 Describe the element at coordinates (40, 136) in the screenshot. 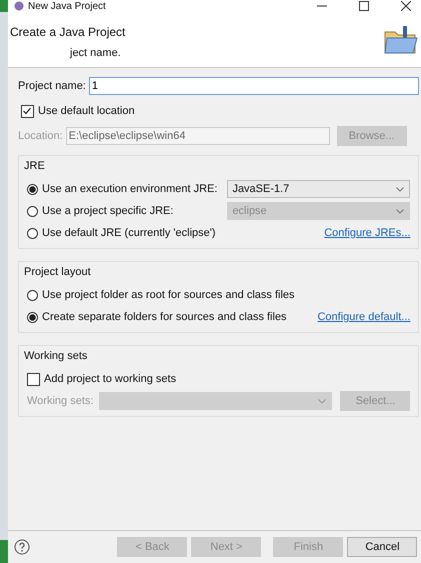

I see `field-label: Location:` at that location.